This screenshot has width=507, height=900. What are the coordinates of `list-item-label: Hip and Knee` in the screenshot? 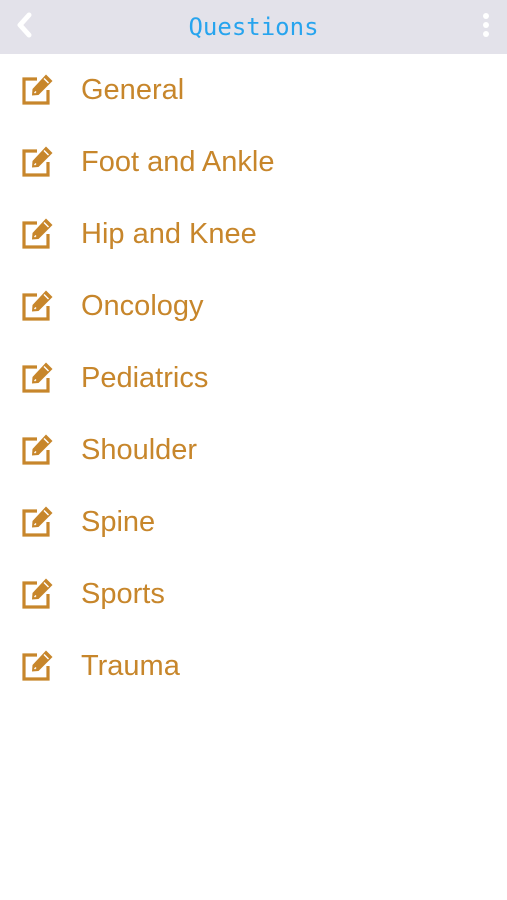 It's located at (169, 234).